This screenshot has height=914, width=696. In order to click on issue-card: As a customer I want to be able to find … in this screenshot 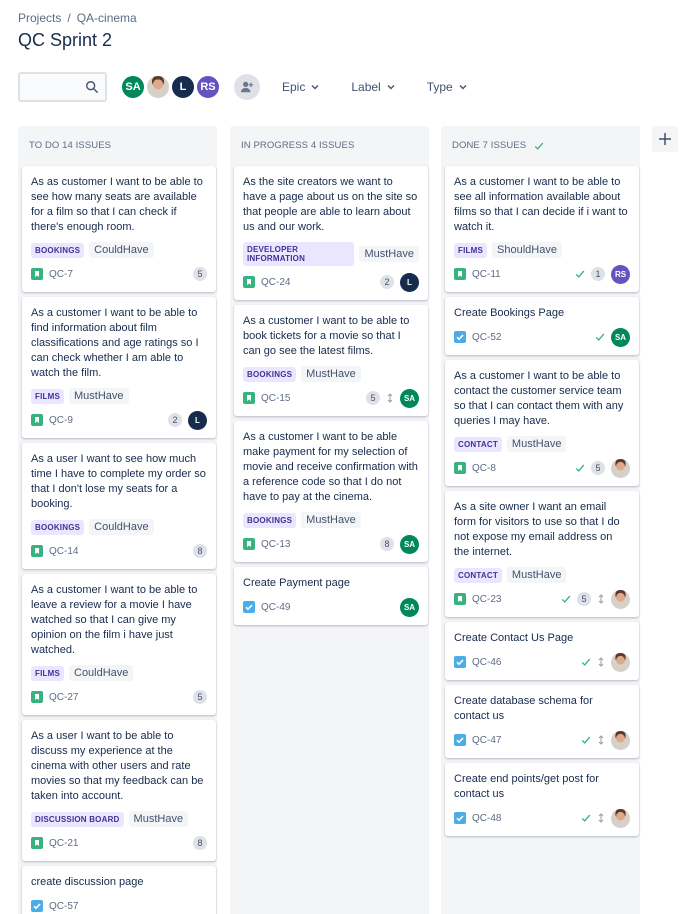, I will do `click(119, 367)`.